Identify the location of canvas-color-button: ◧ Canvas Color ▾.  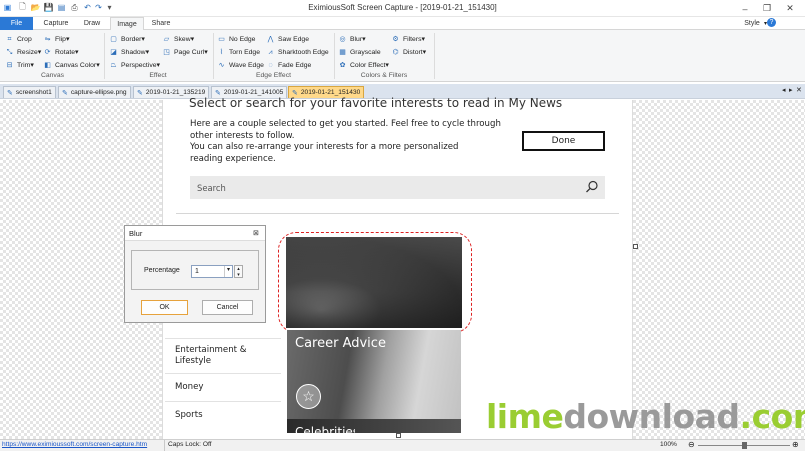
(71, 65).